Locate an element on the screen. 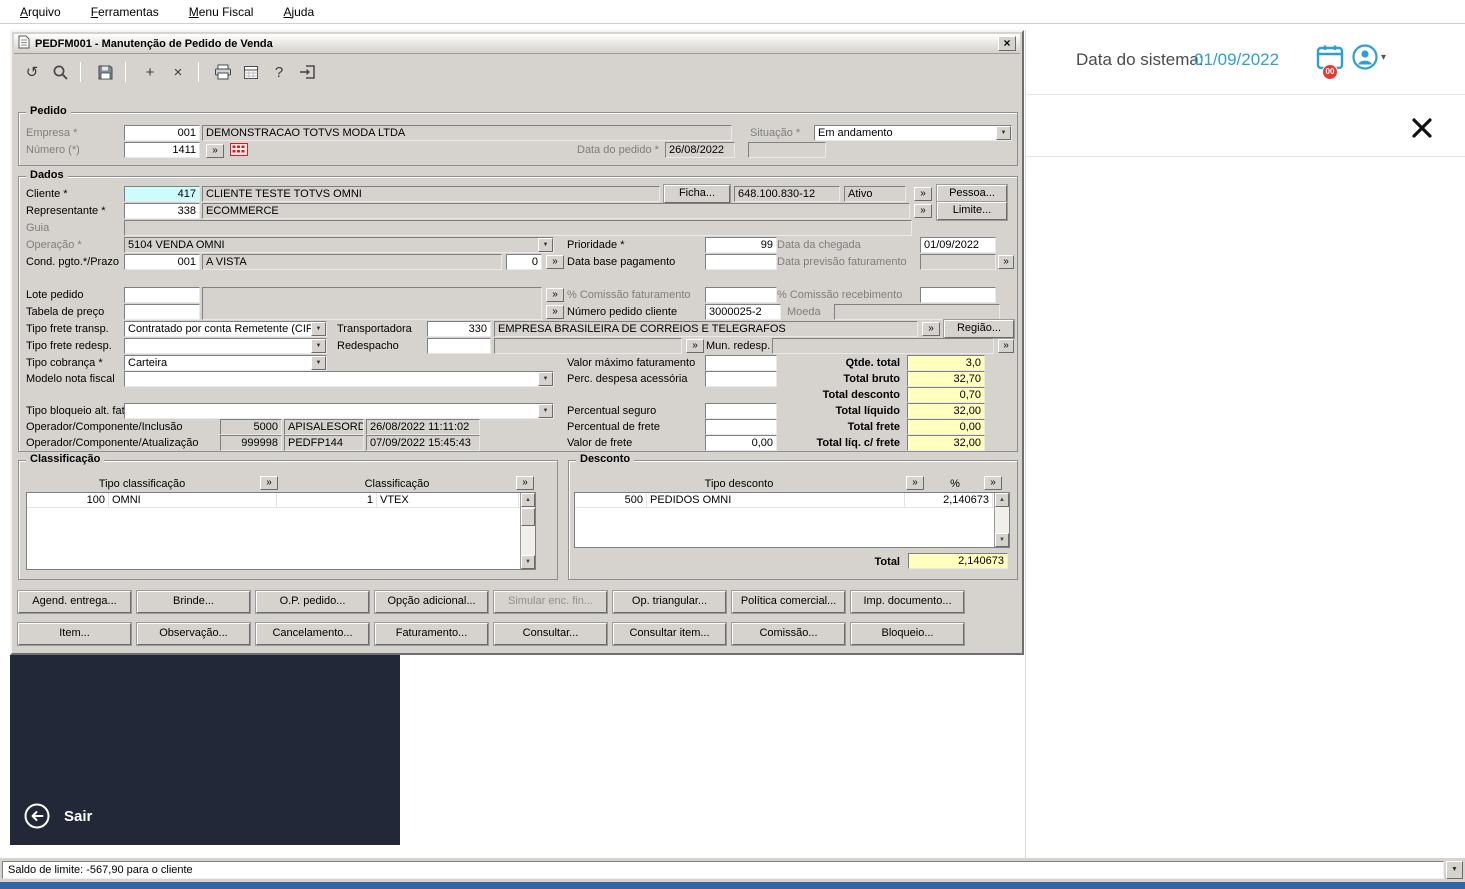 The height and width of the screenshot is (889, 1465). chevron-down-icon: ▾ is located at coordinates (1383, 57).